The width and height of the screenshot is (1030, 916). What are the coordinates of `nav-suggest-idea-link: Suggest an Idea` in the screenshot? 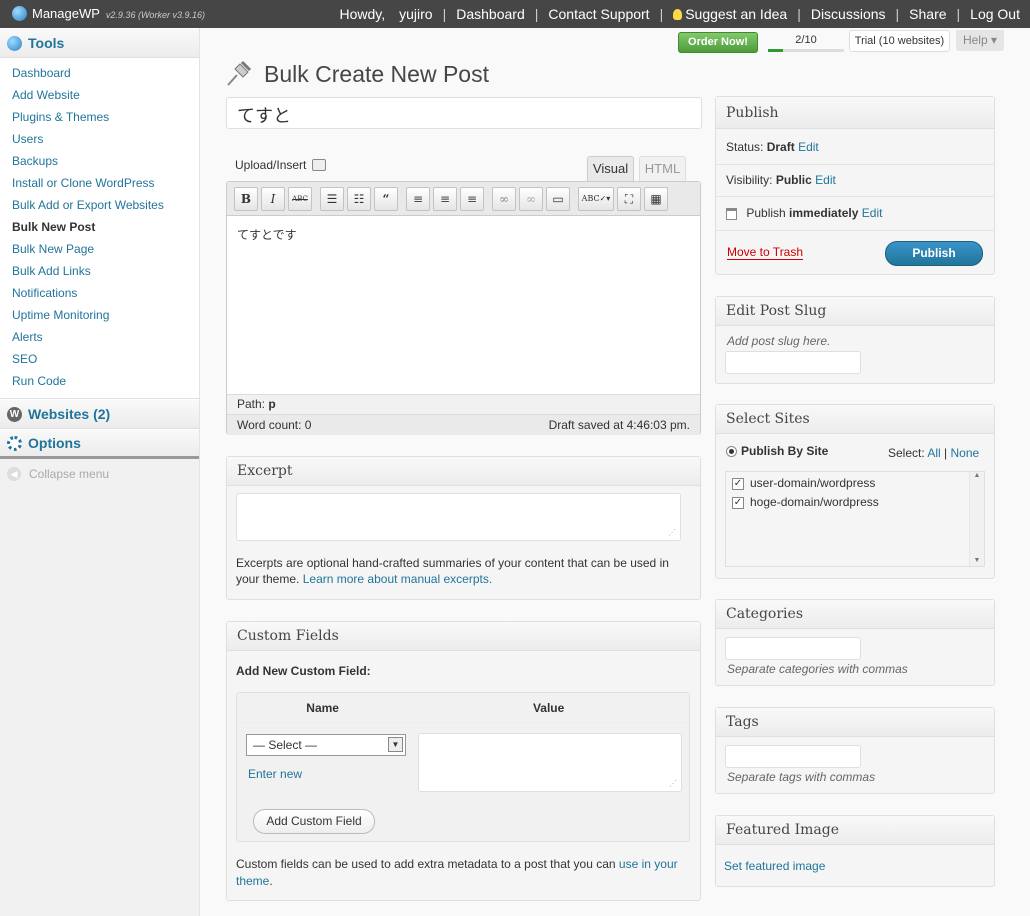 It's located at (736, 14).